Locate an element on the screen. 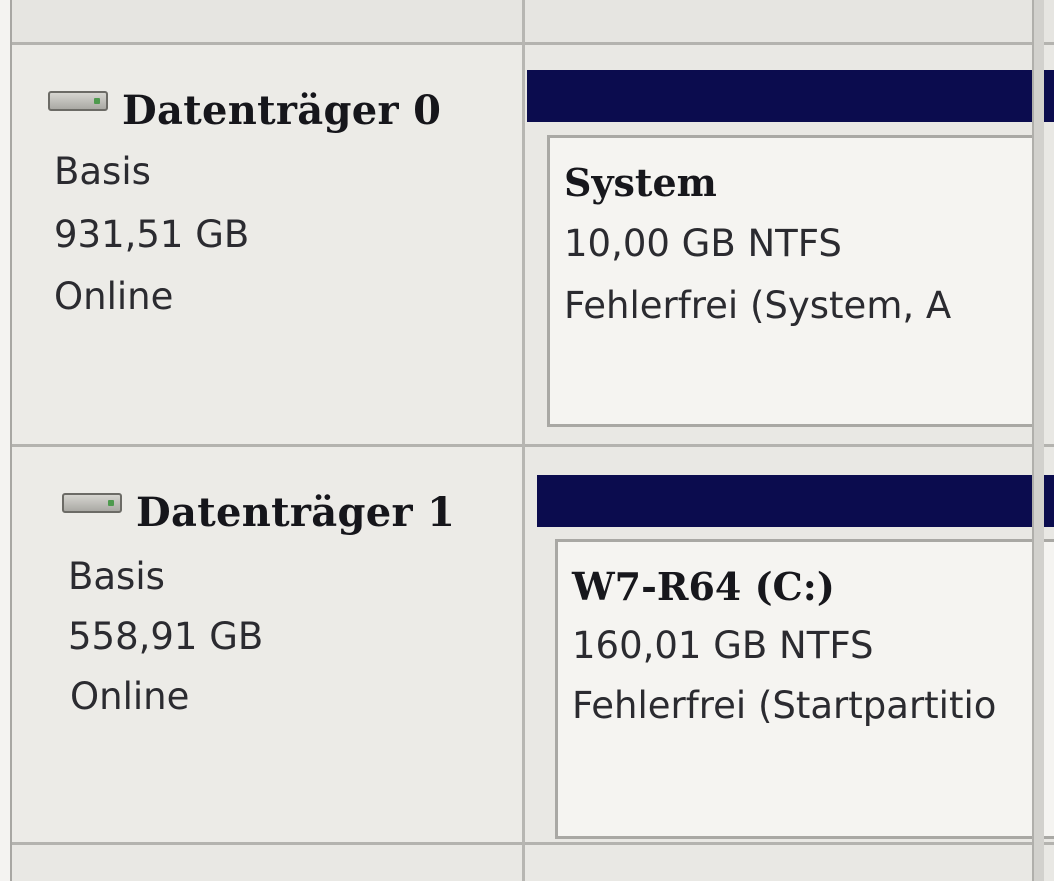 The height and width of the screenshot is (881, 1054). partition-size-fs: 10,00 GB NTFS is located at coordinates (703, 243).